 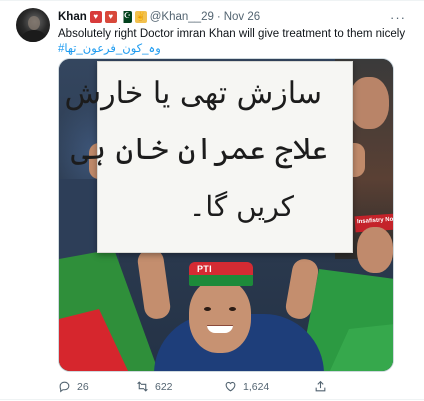 What do you see at coordinates (256, 386) in the screenshot?
I see `like-count: 1,624` at bounding box center [256, 386].